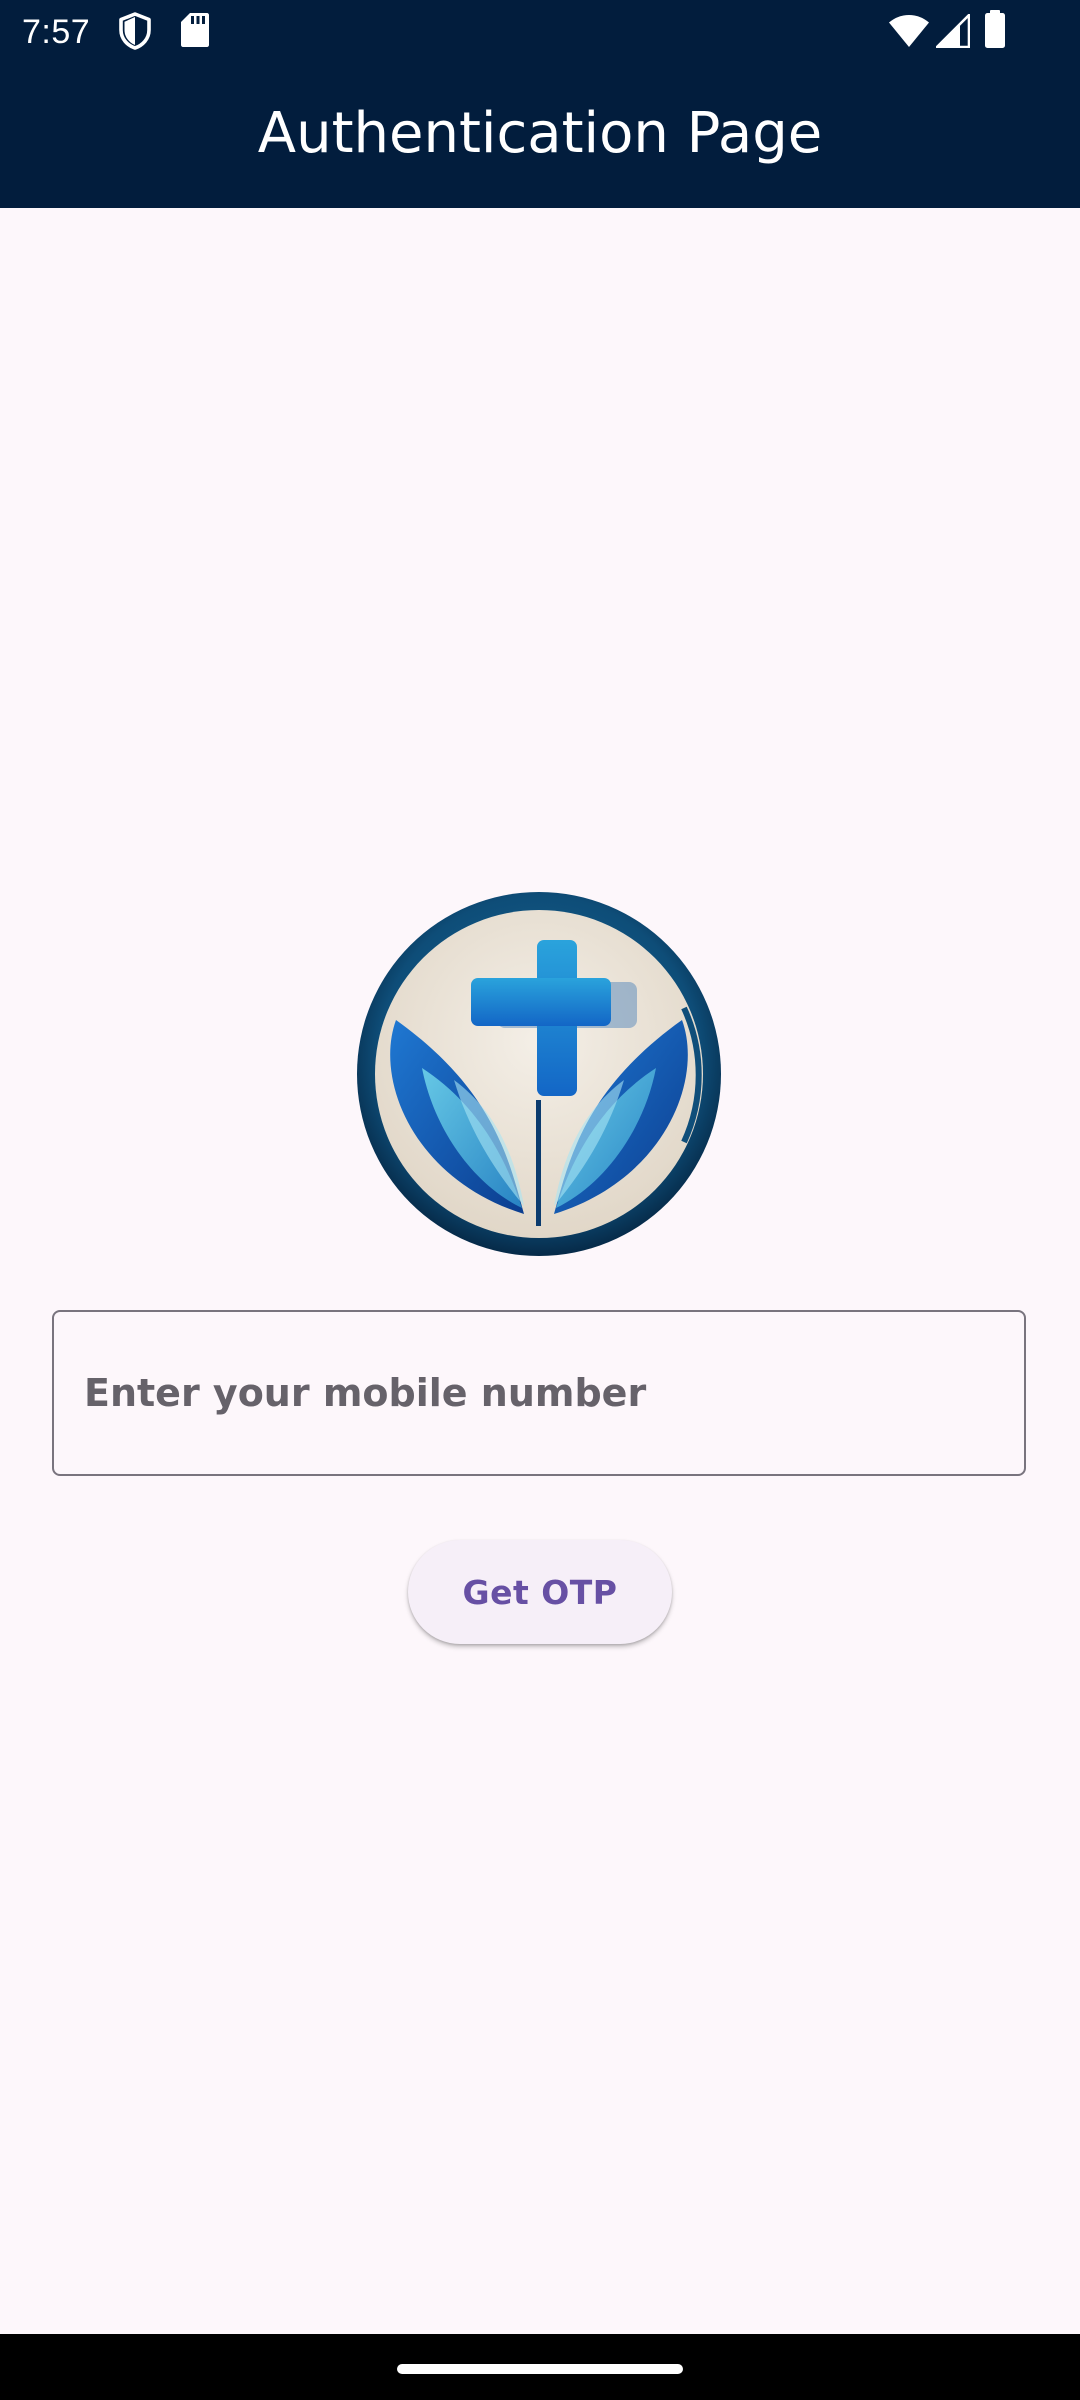  I want to click on app-bar: 7:57 Authentication Page, so click(540, 104).